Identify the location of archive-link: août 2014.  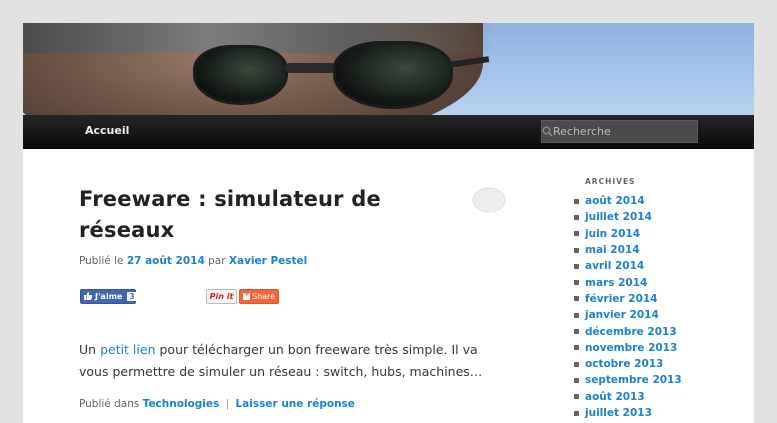
(615, 201).